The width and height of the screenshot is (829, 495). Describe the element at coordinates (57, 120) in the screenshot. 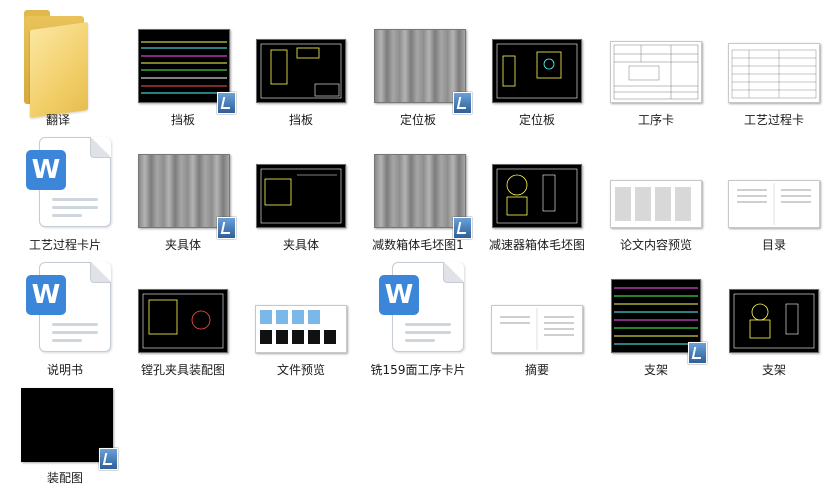

I see `file-label: 翻译` at that location.